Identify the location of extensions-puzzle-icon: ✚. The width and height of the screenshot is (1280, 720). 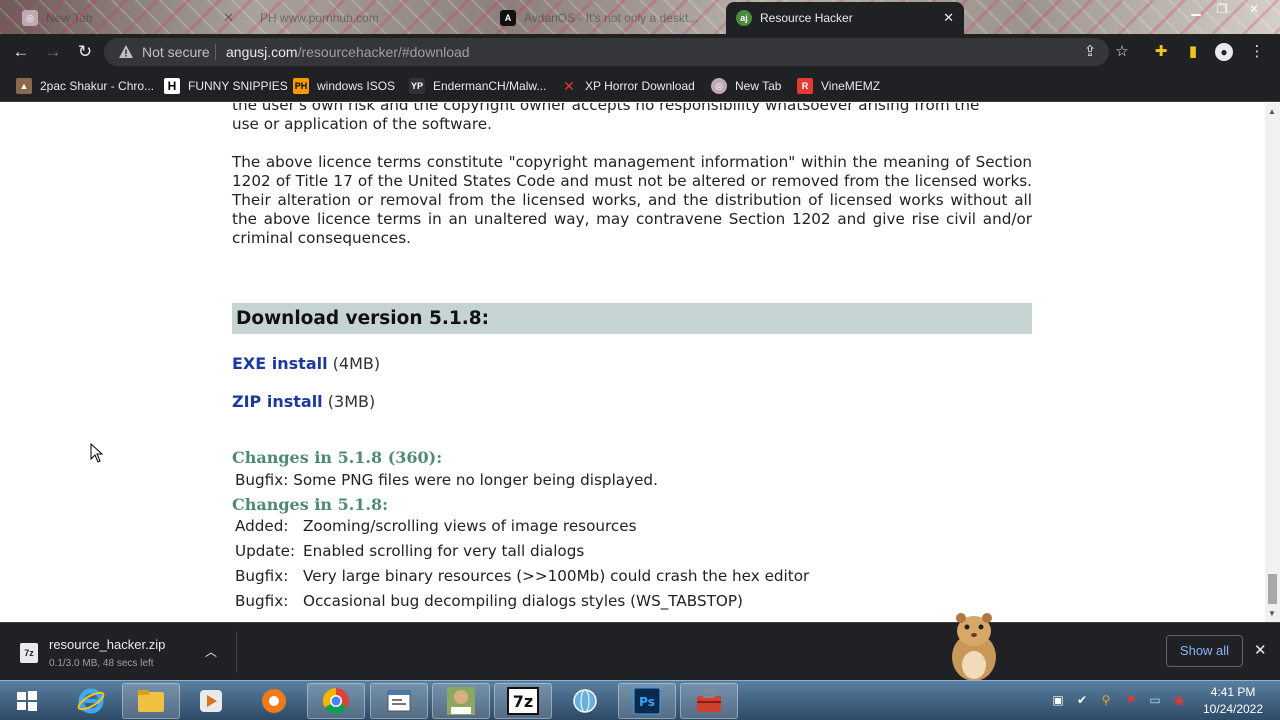
(1161, 52).